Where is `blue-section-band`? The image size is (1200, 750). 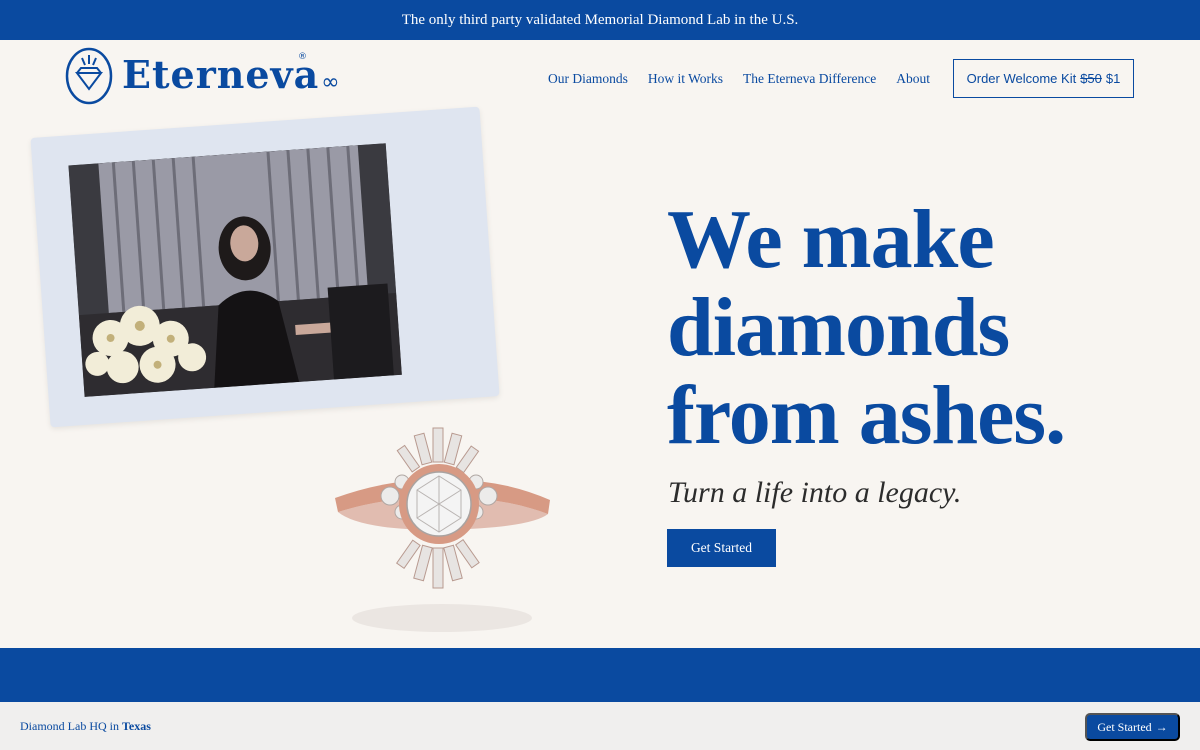 blue-section-band is located at coordinates (600, 675).